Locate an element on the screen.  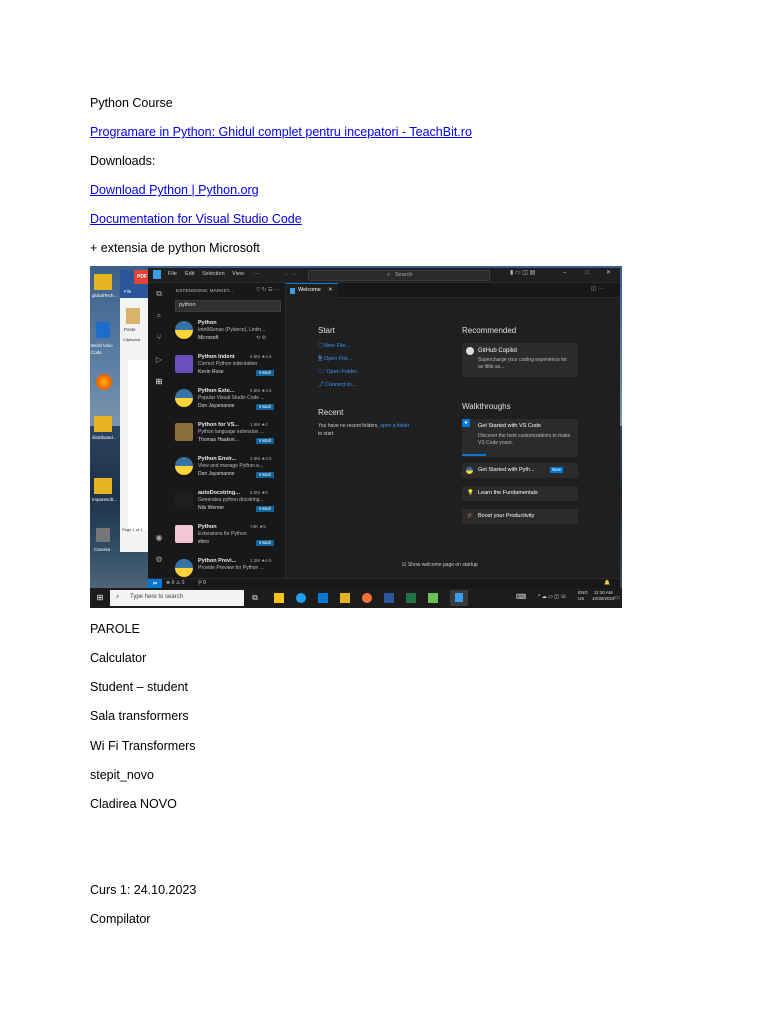
walkthrough-fundamentals: 💡 Learn the Fundamentals is located at coordinates (520, 493).